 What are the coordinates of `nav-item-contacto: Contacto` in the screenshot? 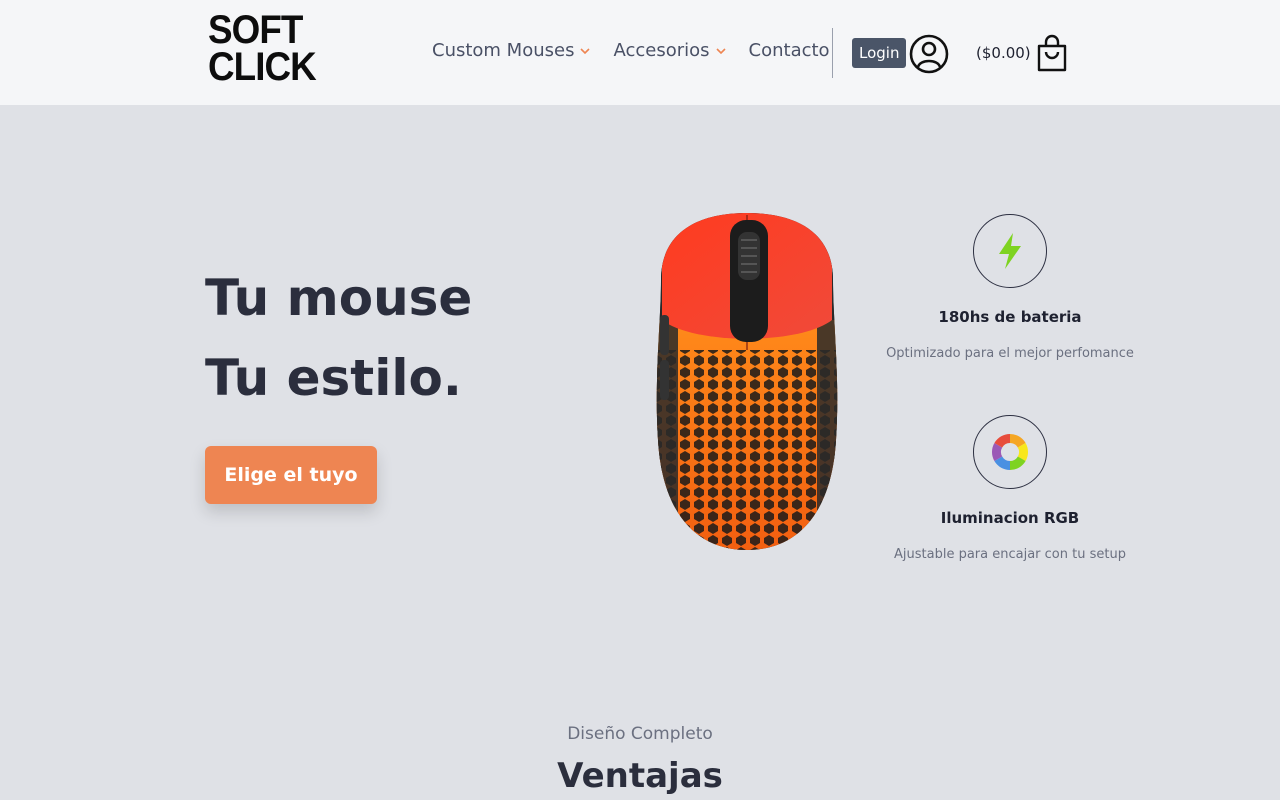 It's located at (789, 50).